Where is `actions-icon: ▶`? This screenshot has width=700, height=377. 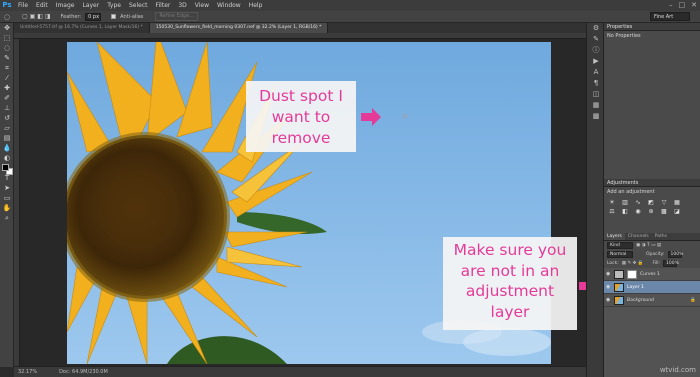 actions-icon: ▶ is located at coordinates (596, 61).